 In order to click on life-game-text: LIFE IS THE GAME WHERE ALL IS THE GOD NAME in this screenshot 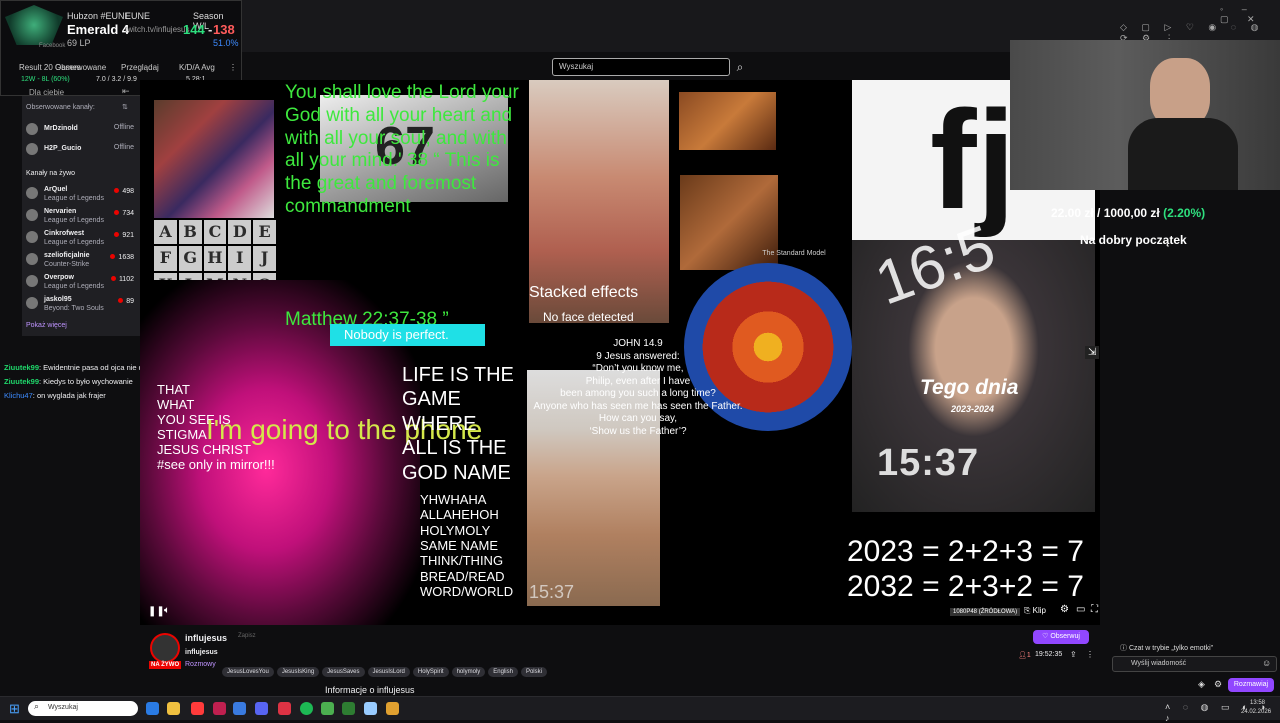, I will do `click(458, 424)`.